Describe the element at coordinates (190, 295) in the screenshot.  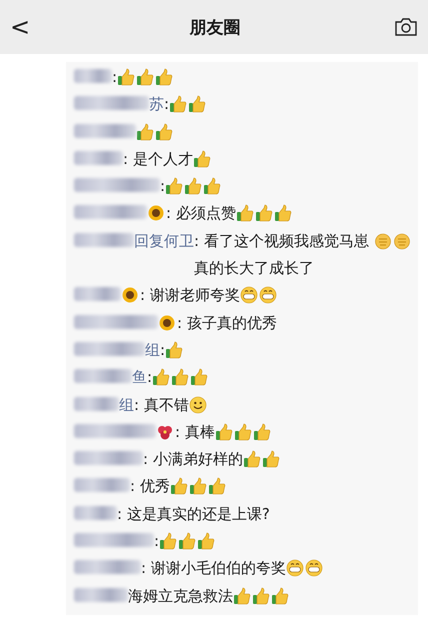
I see `comment-text: : 谢谢老师夸奖` at that location.